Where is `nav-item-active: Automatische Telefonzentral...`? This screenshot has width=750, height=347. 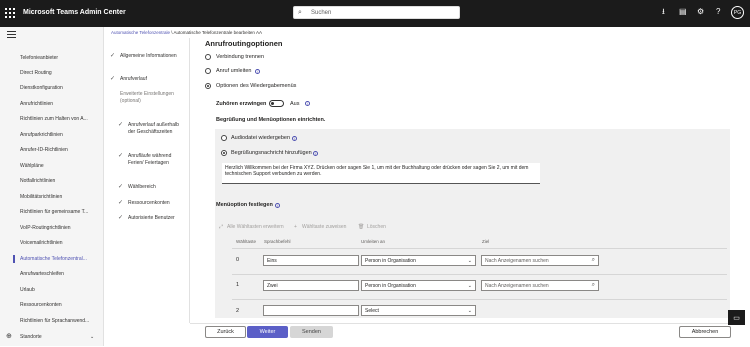 nav-item-active: Automatische Telefonzentral... is located at coordinates (53, 259).